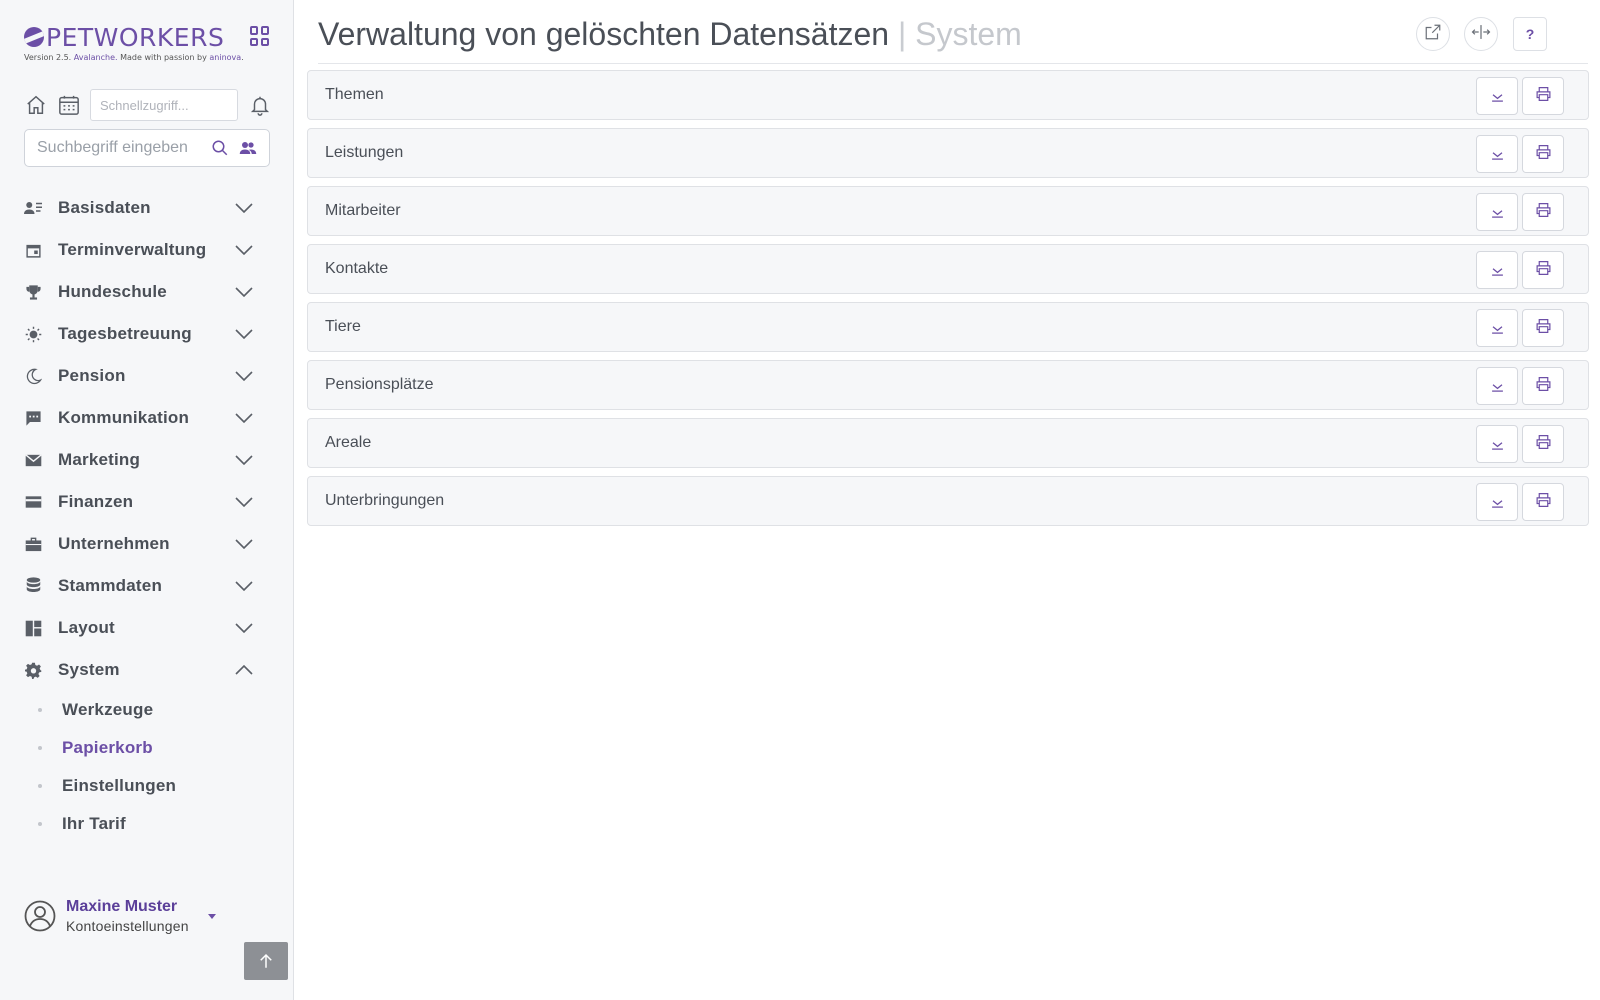 This screenshot has height=1000, width=1600. I want to click on panel-pensionsplaetze: Pensionsplätze, so click(948, 385).